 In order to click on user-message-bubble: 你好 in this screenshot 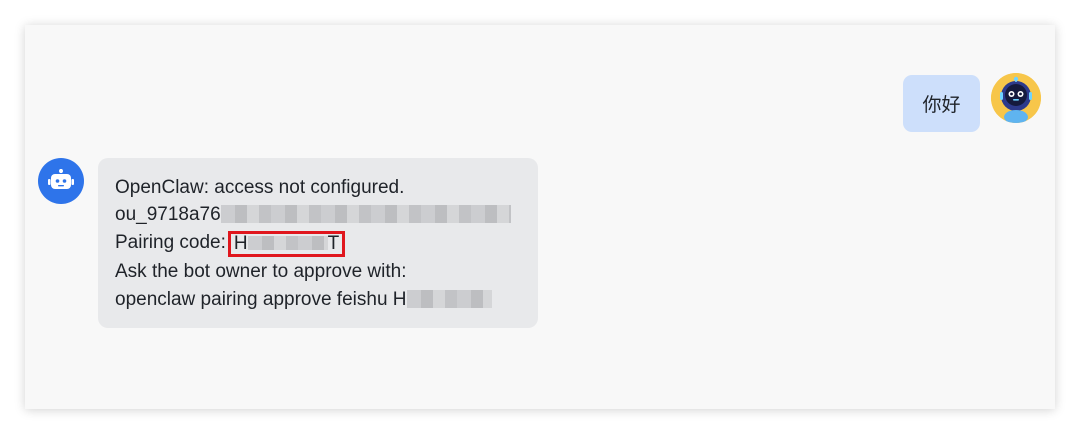, I will do `click(941, 103)`.